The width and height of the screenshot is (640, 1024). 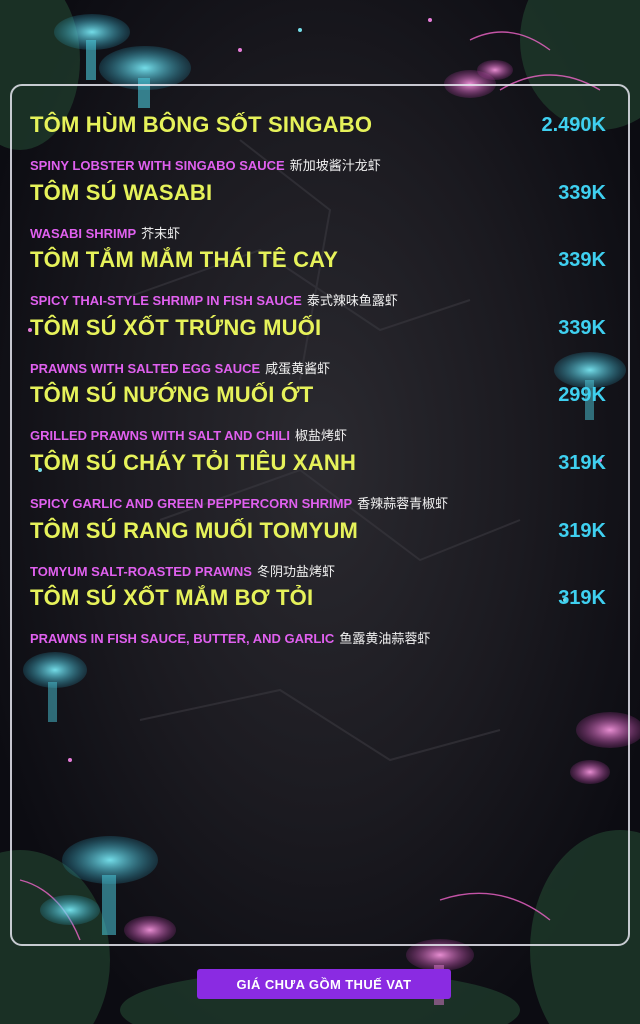 I want to click on dish-name-zh: 香辣蒜蓉青椒虾, so click(x=403, y=504).